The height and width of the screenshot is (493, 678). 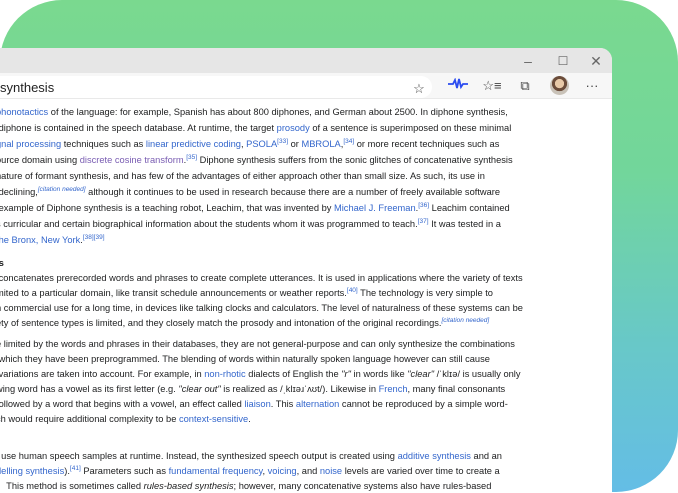 I want to click on toolbar: synthesis ☆ ☆≡ ⧉ ···, so click(x=306, y=86).